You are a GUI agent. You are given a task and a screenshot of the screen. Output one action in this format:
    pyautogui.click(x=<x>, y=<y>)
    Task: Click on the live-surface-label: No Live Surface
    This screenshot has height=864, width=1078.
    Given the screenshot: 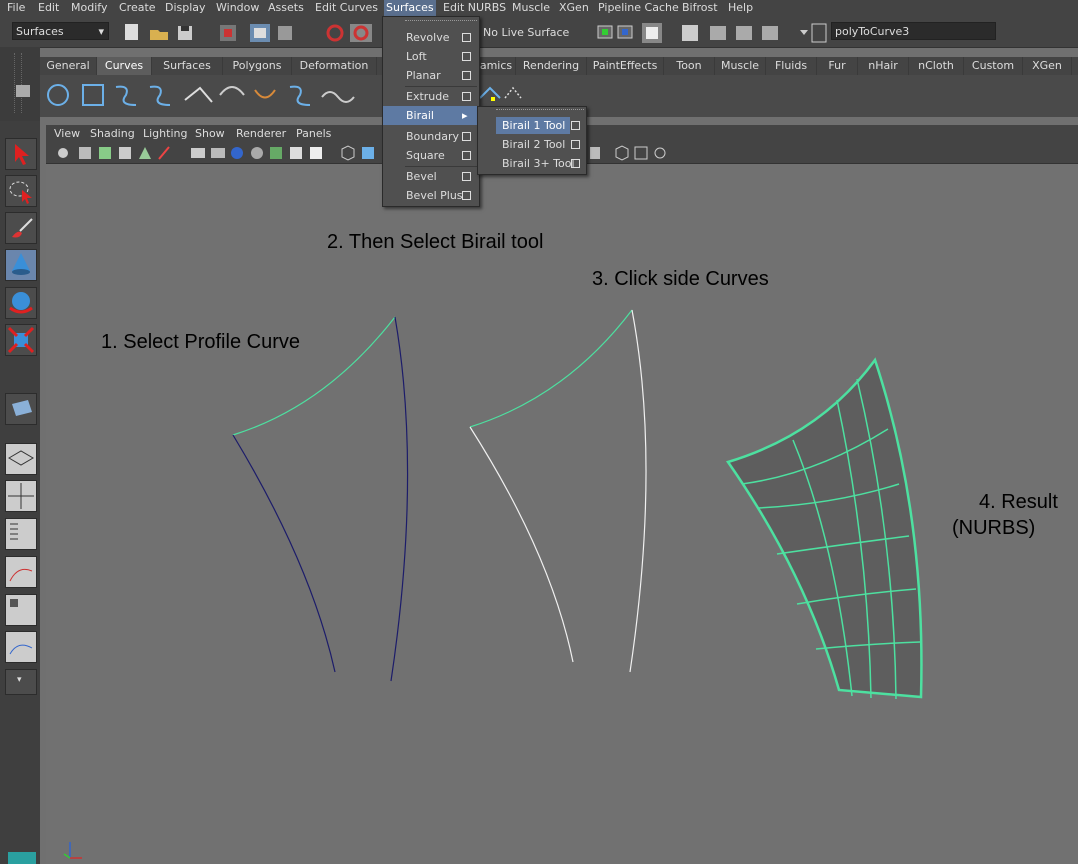 What is the action you would take?
    pyautogui.click(x=526, y=32)
    